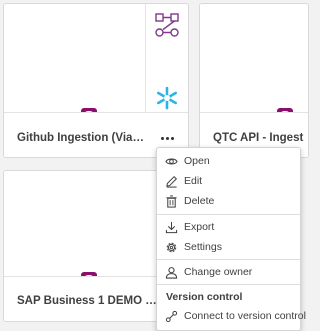 The image size is (320, 331). Describe the element at coordinates (203, 247) in the screenshot. I see `menu-item-label: Settings` at that location.